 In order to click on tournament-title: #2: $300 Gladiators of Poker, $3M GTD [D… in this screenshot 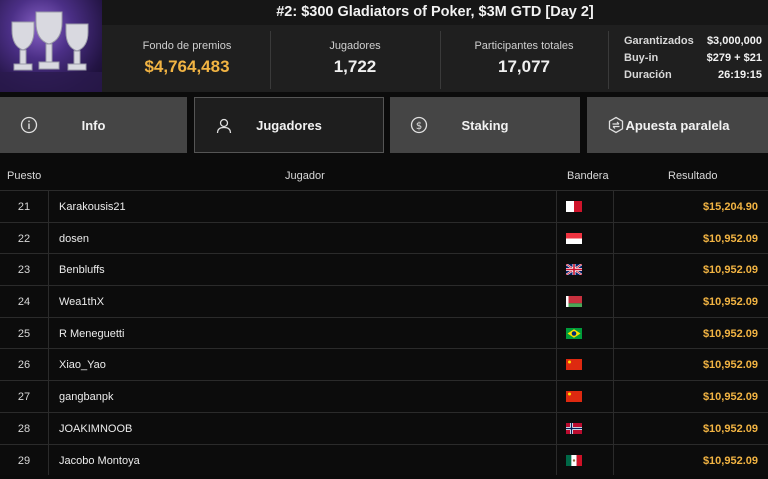, I will do `click(435, 12)`.